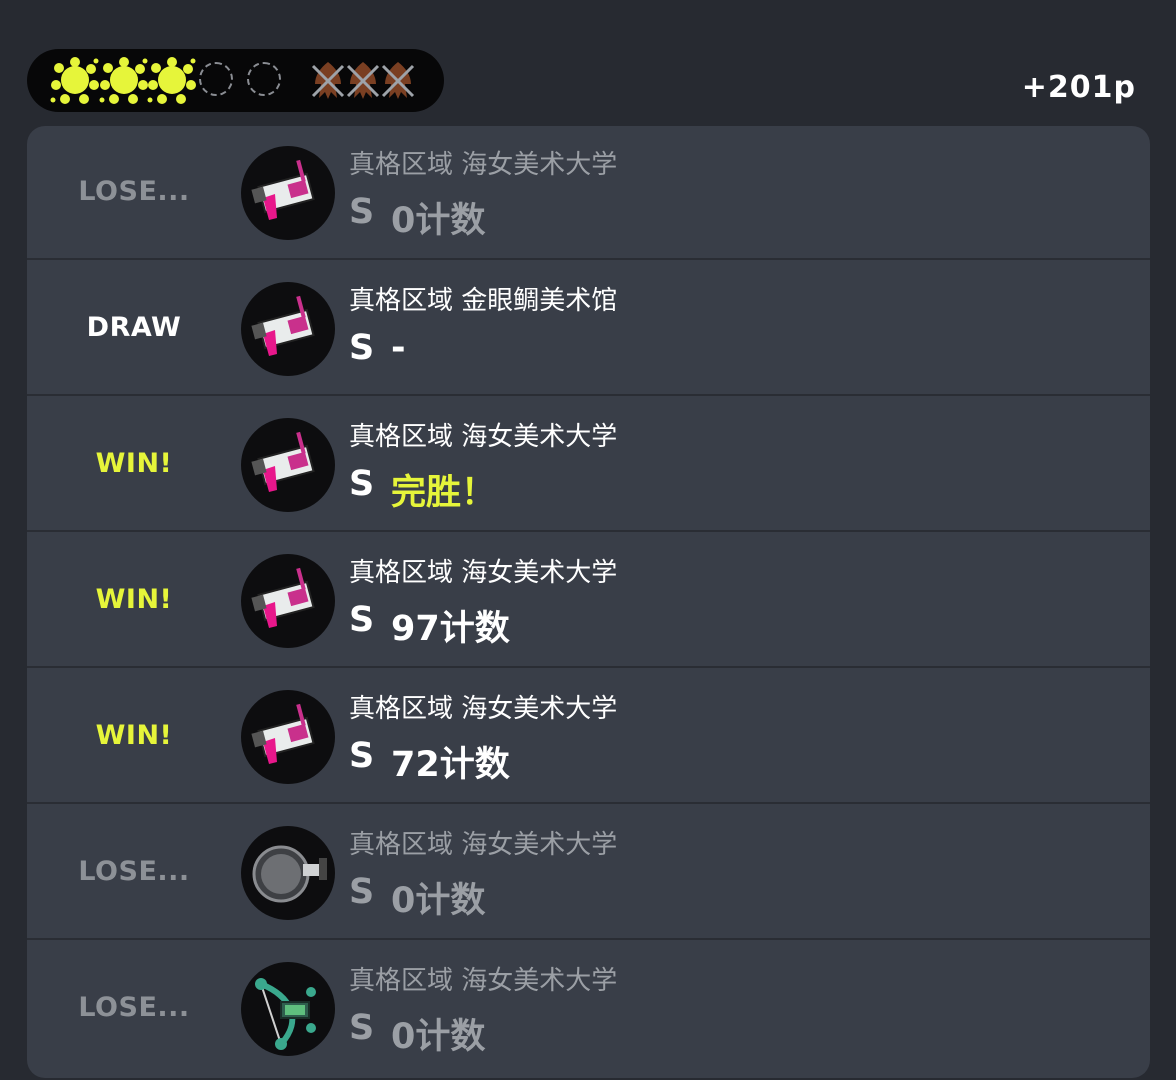 This screenshot has width=1176, height=1080. I want to click on frying-pan-weapon-icon, so click(288, 873).